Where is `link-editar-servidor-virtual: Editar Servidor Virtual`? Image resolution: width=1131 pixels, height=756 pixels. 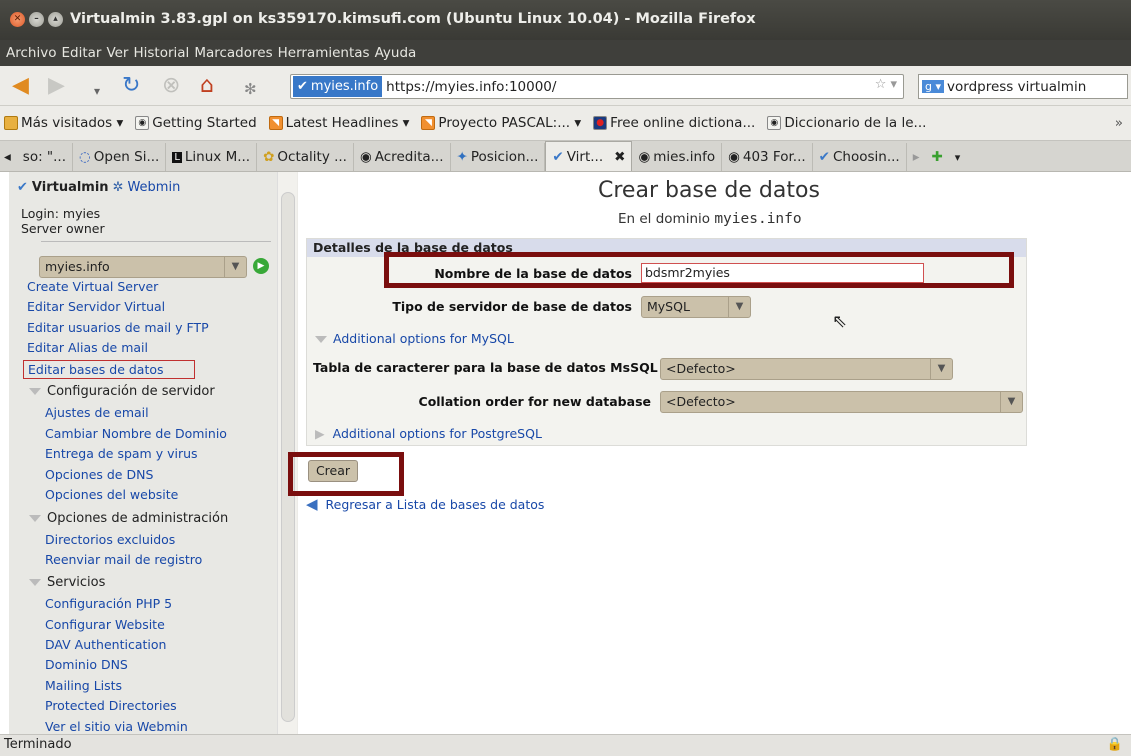
link-editar-servidor-virtual: Editar Servidor Virtual is located at coordinates (96, 306).